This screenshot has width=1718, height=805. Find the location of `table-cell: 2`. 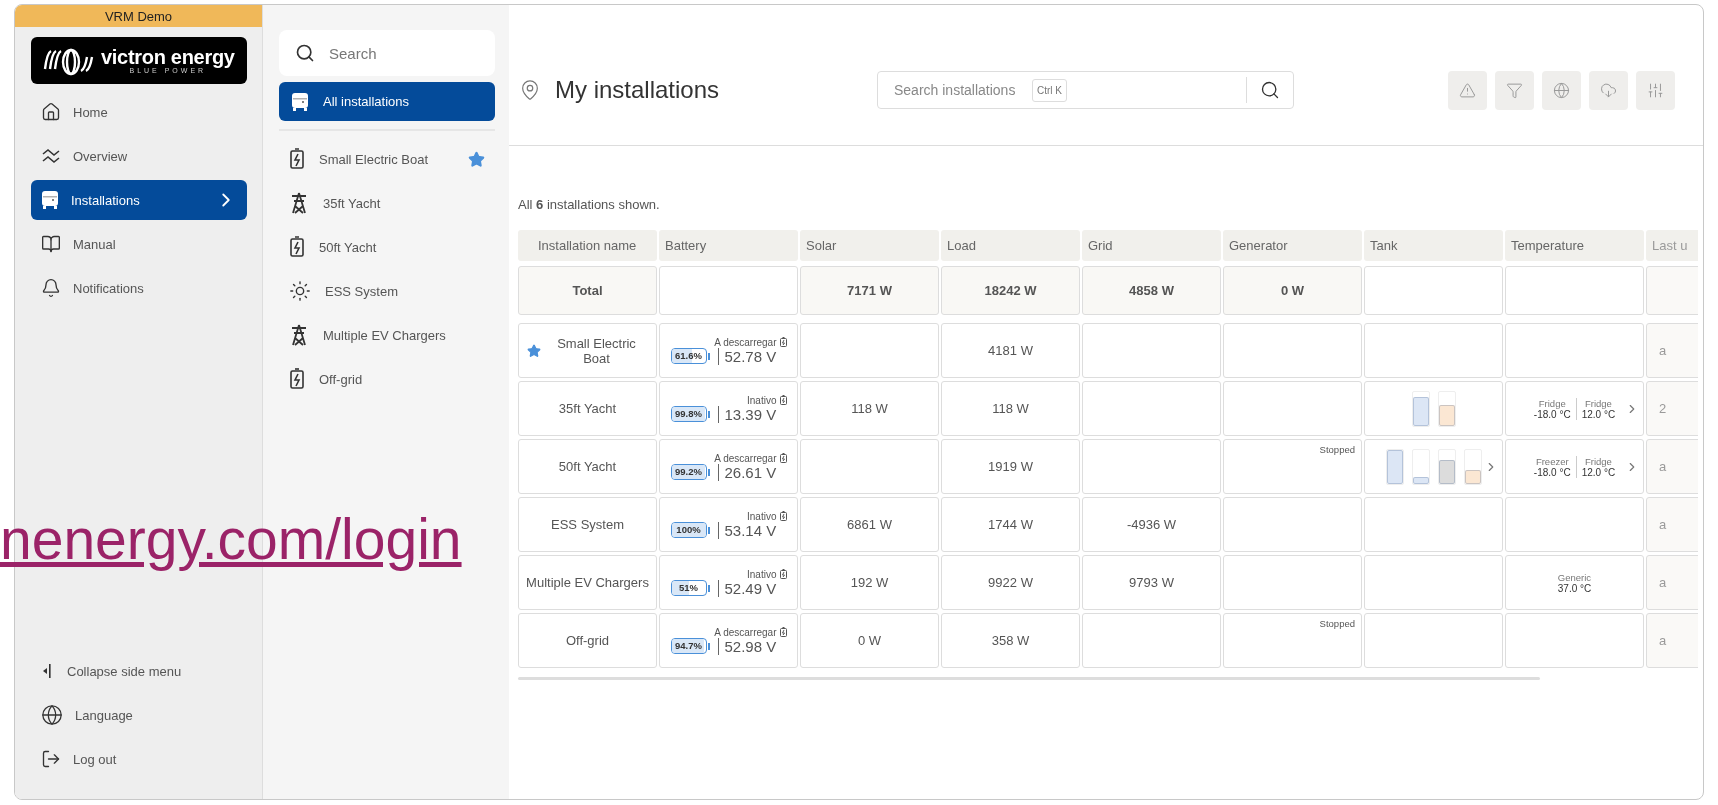

table-cell: 2 is located at coordinates (1672, 408).